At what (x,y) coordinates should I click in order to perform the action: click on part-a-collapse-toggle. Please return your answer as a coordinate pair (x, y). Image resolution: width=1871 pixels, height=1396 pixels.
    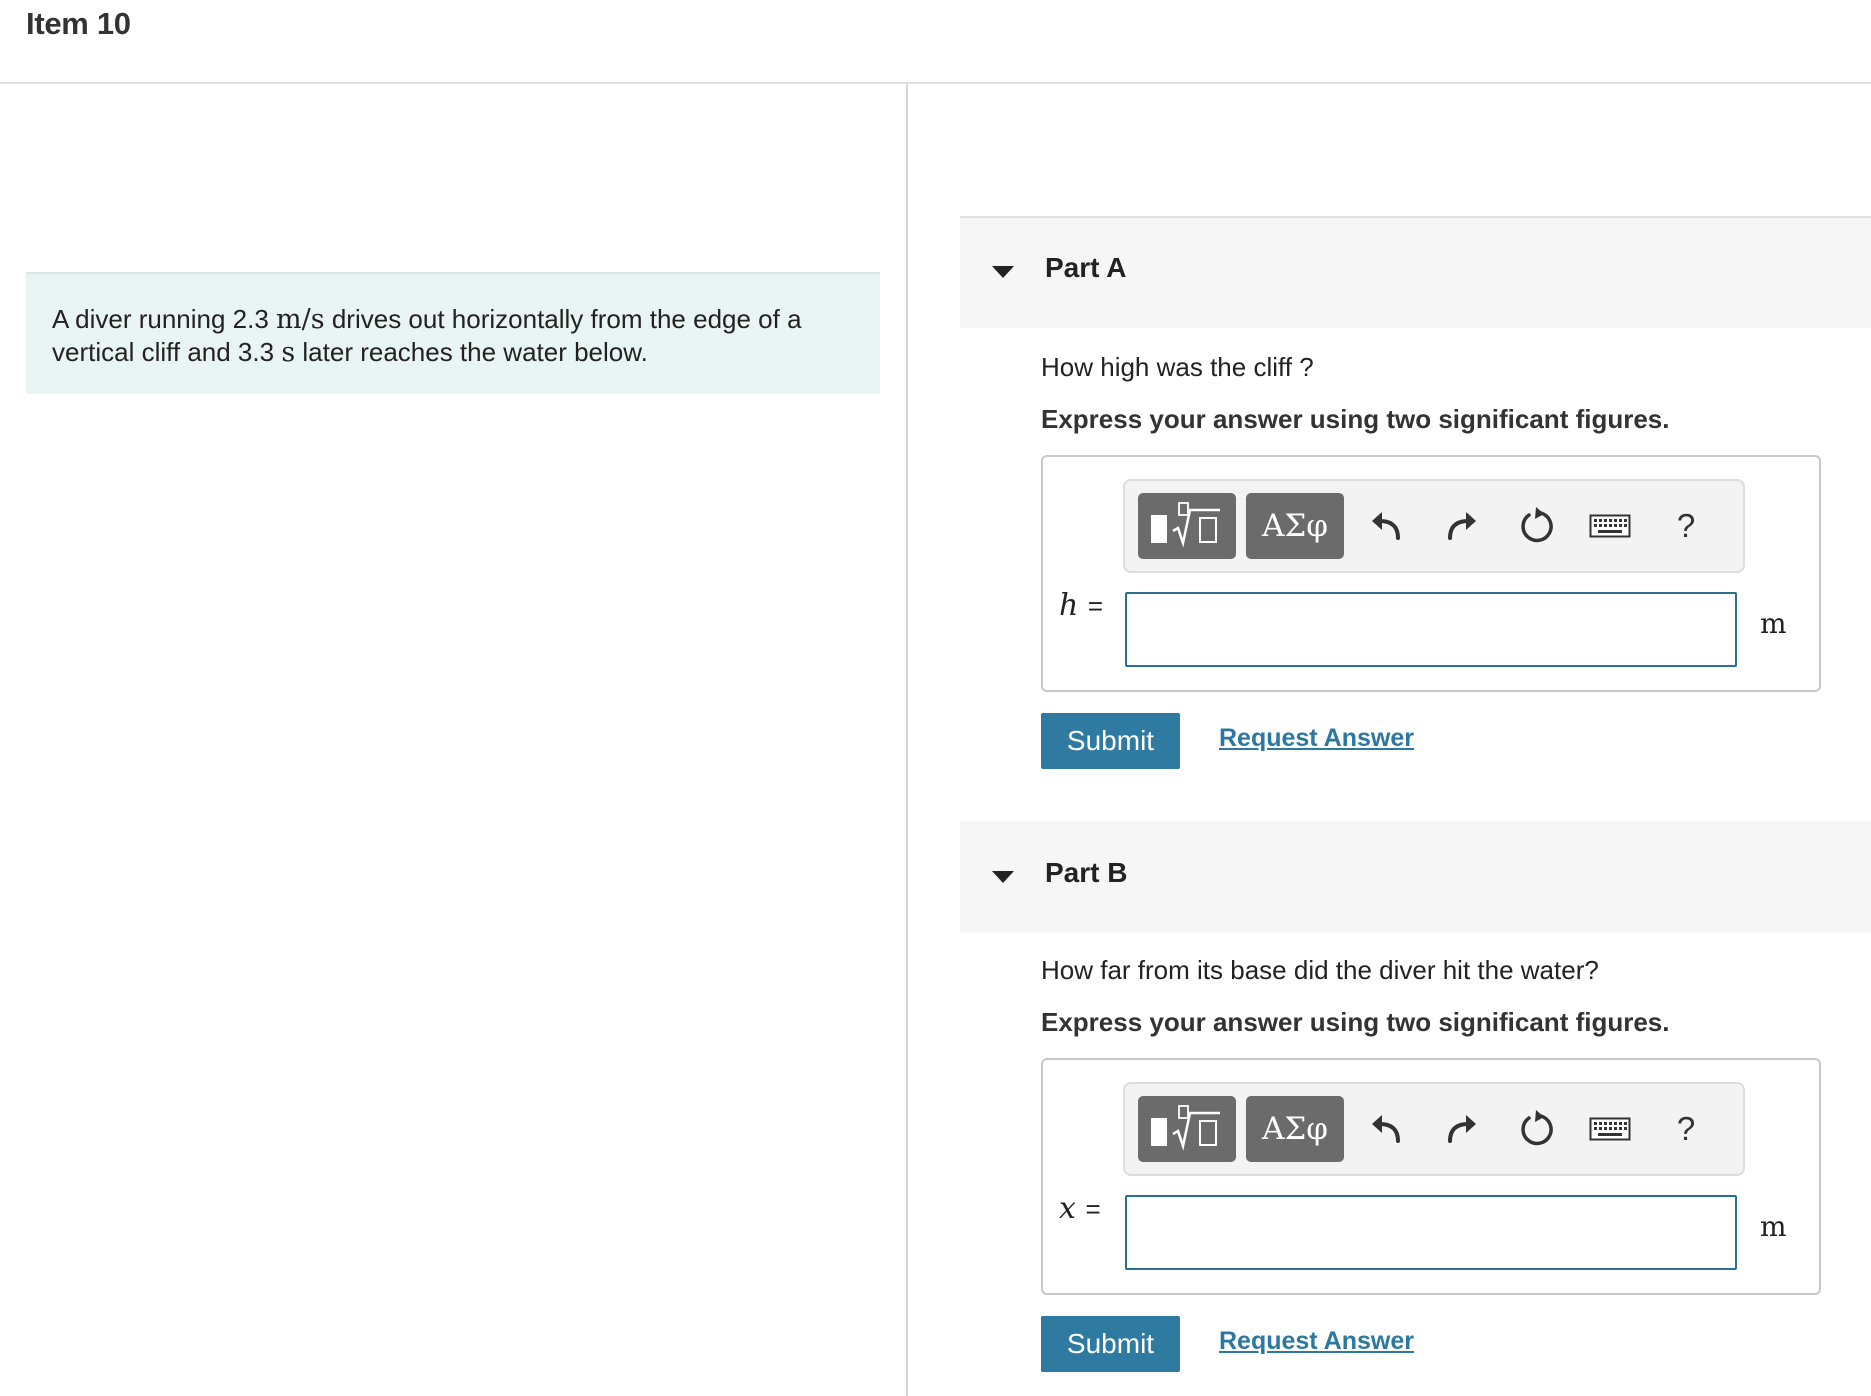
    Looking at the image, I should click on (1003, 272).